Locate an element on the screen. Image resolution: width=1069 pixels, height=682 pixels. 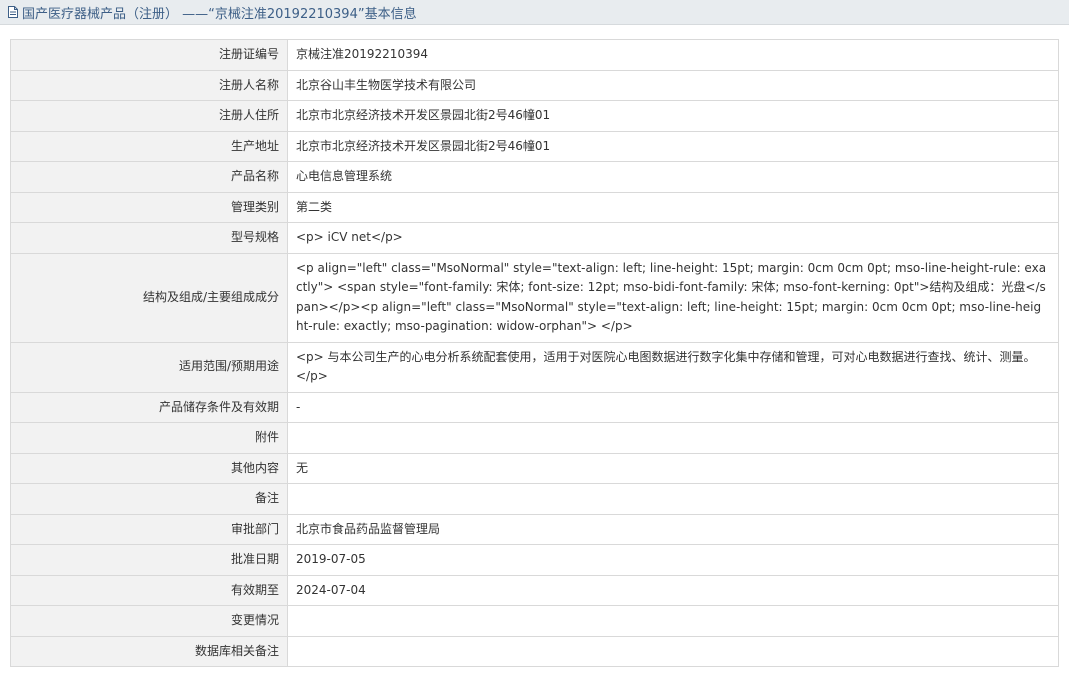
row-label: 审批部门 is located at coordinates (149, 529).